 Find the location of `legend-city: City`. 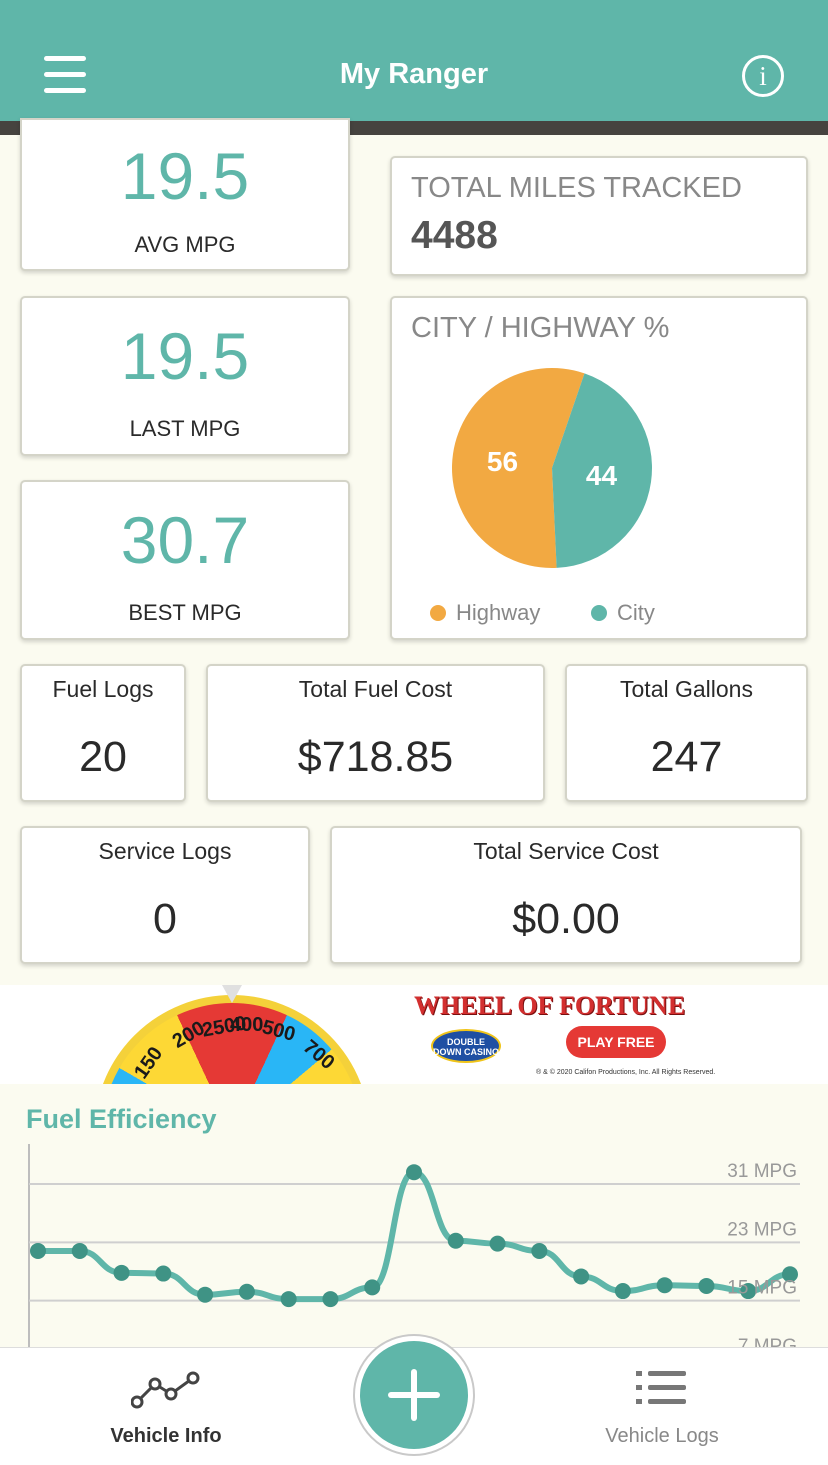

legend-city: City is located at coordinates (623, 613).